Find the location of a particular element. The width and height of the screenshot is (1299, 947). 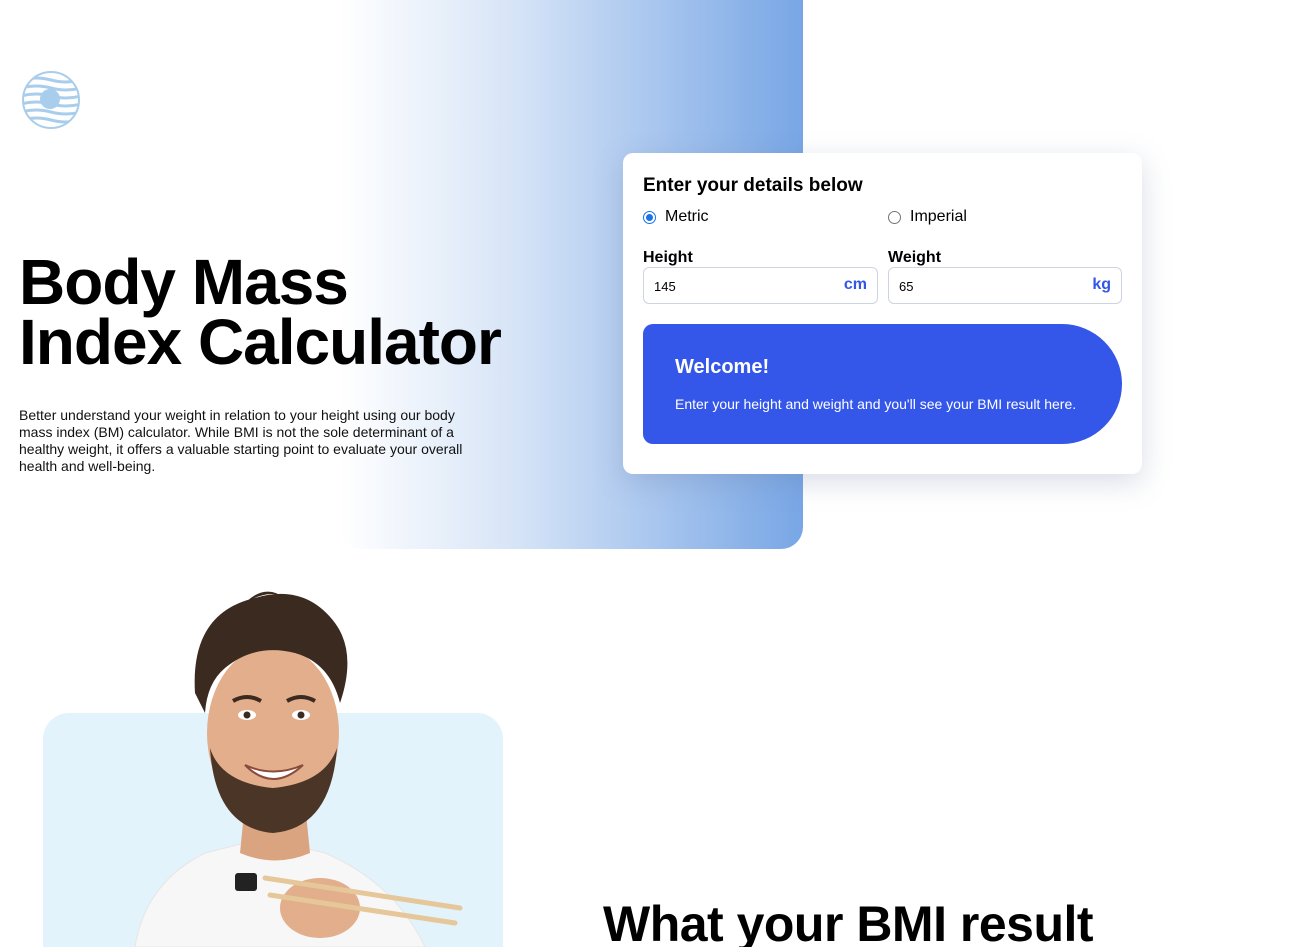

metric-radio-label: Metric is located at coordinates (687, 216).